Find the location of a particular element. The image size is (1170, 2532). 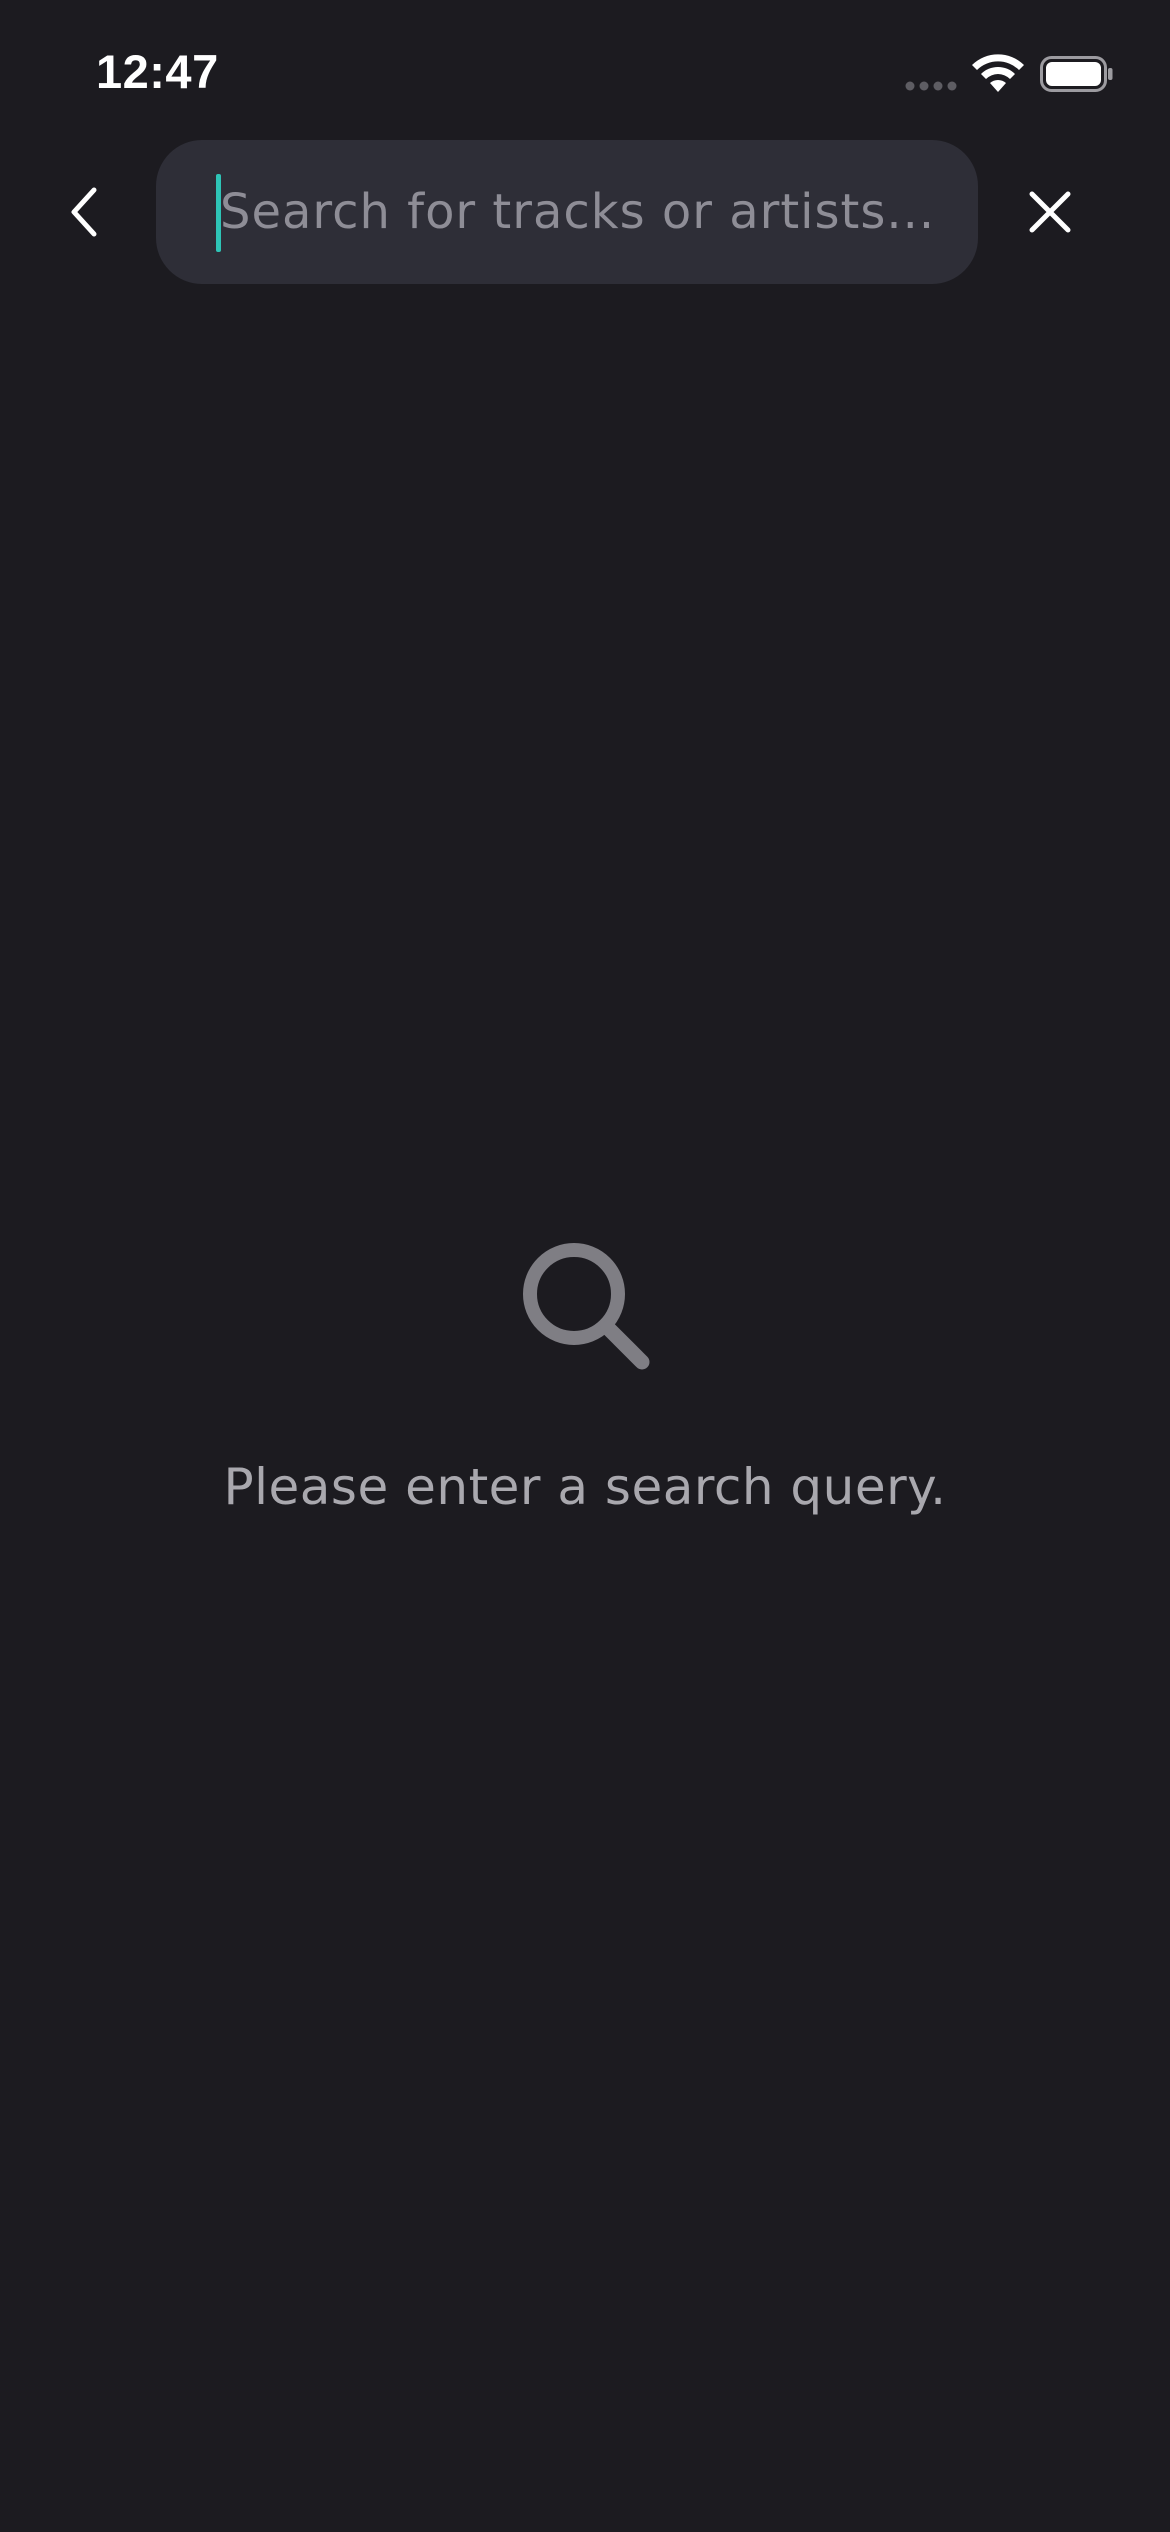

search-box is located at coordinates (567, 212).